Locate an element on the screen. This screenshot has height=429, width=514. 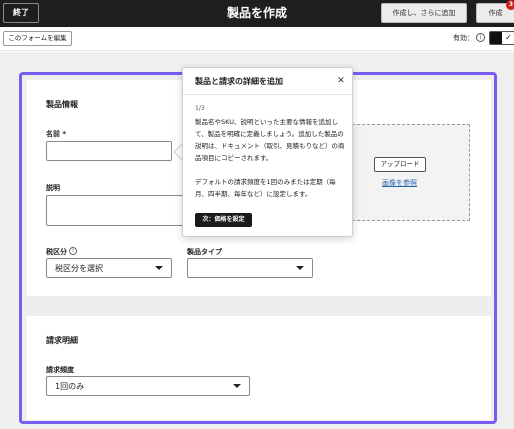
enabled-label: 有効： is located at coordinates (463, 38).